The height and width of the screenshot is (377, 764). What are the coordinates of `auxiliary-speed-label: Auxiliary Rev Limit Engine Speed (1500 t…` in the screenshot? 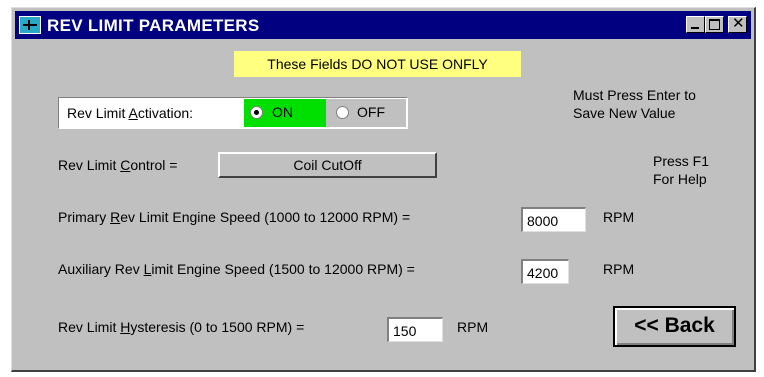 It's located at (236, 269).